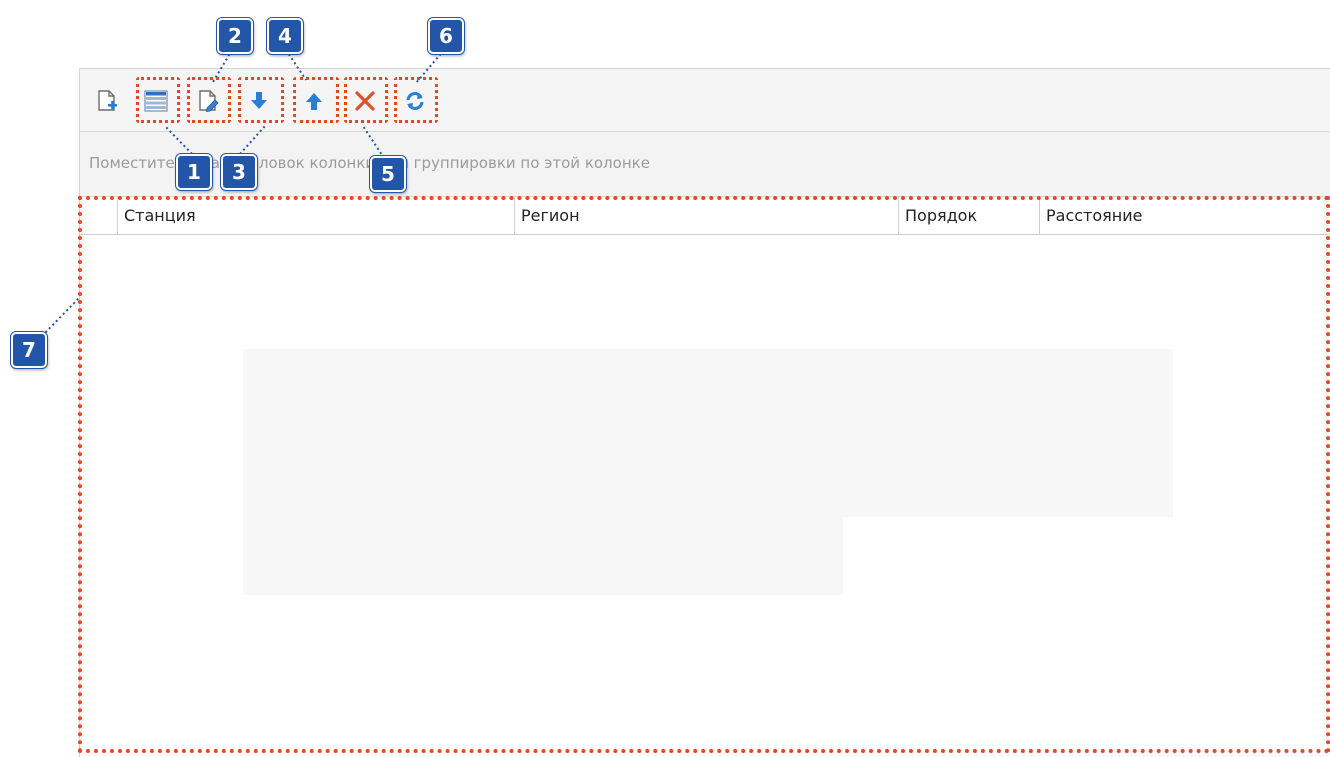 The width and height of the screenshot is (1330, 757). I want to click on grid-header: Станция Регион Порядок Расстояние, so click(705, 216).